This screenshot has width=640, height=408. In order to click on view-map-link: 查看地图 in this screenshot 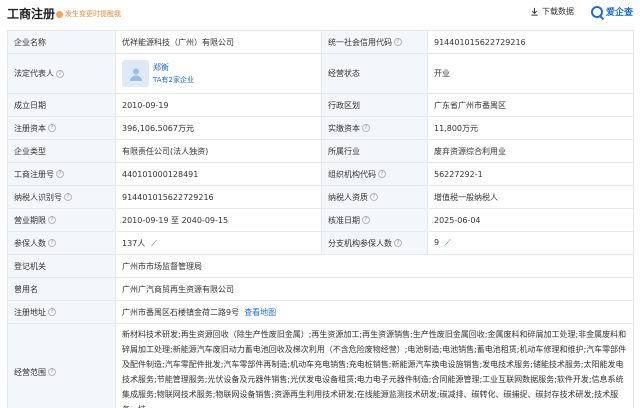, I will do `click(260, 312)`.